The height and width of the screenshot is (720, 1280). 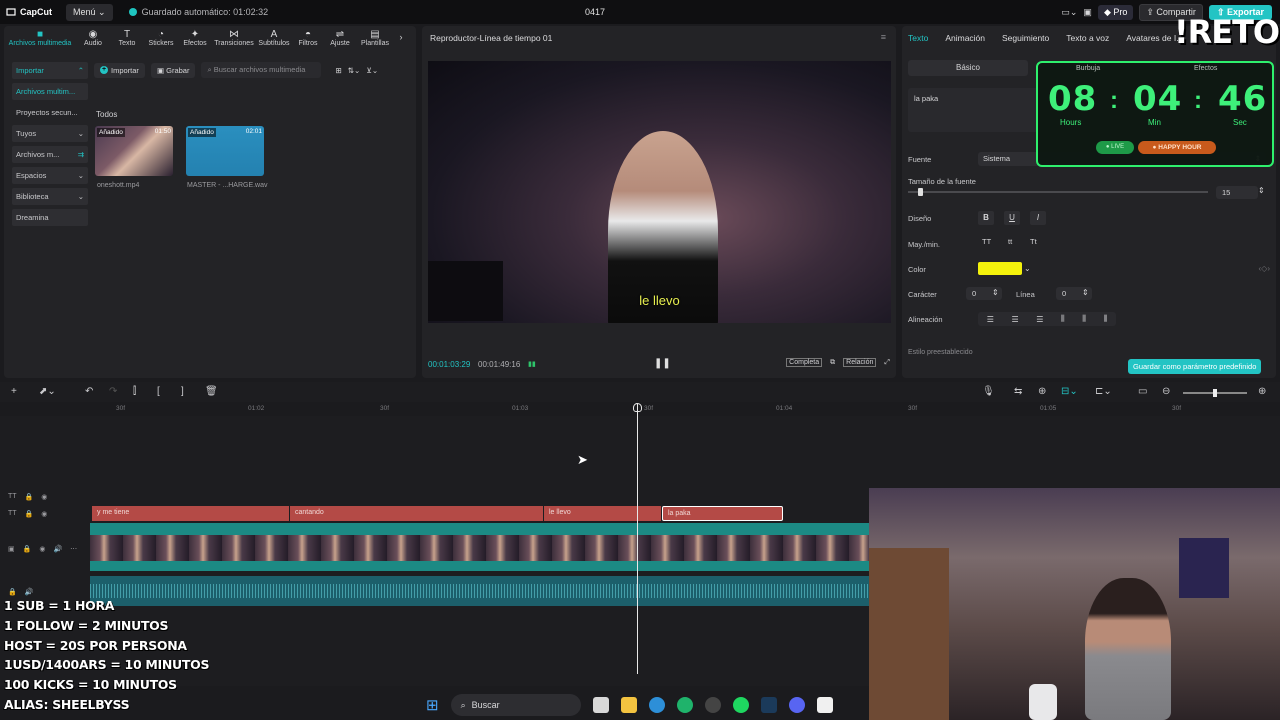 What do you see at coordinates (338, 70) in the screenshot?
I see `grid-view-icon: ⊞` at bounding box center [338, 70].